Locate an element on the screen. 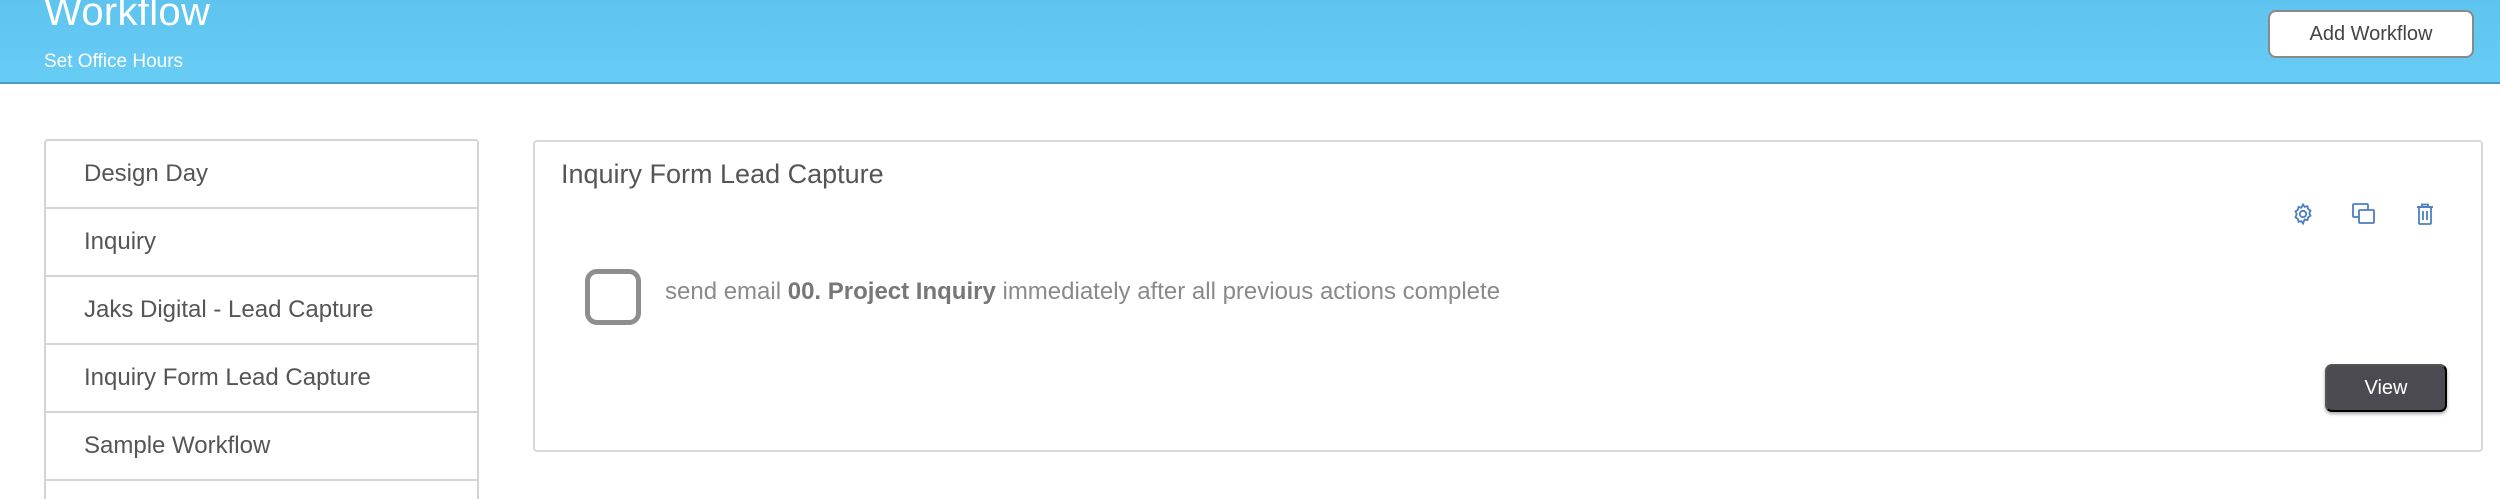  action-checkbox is located at coordinates (613, 297).